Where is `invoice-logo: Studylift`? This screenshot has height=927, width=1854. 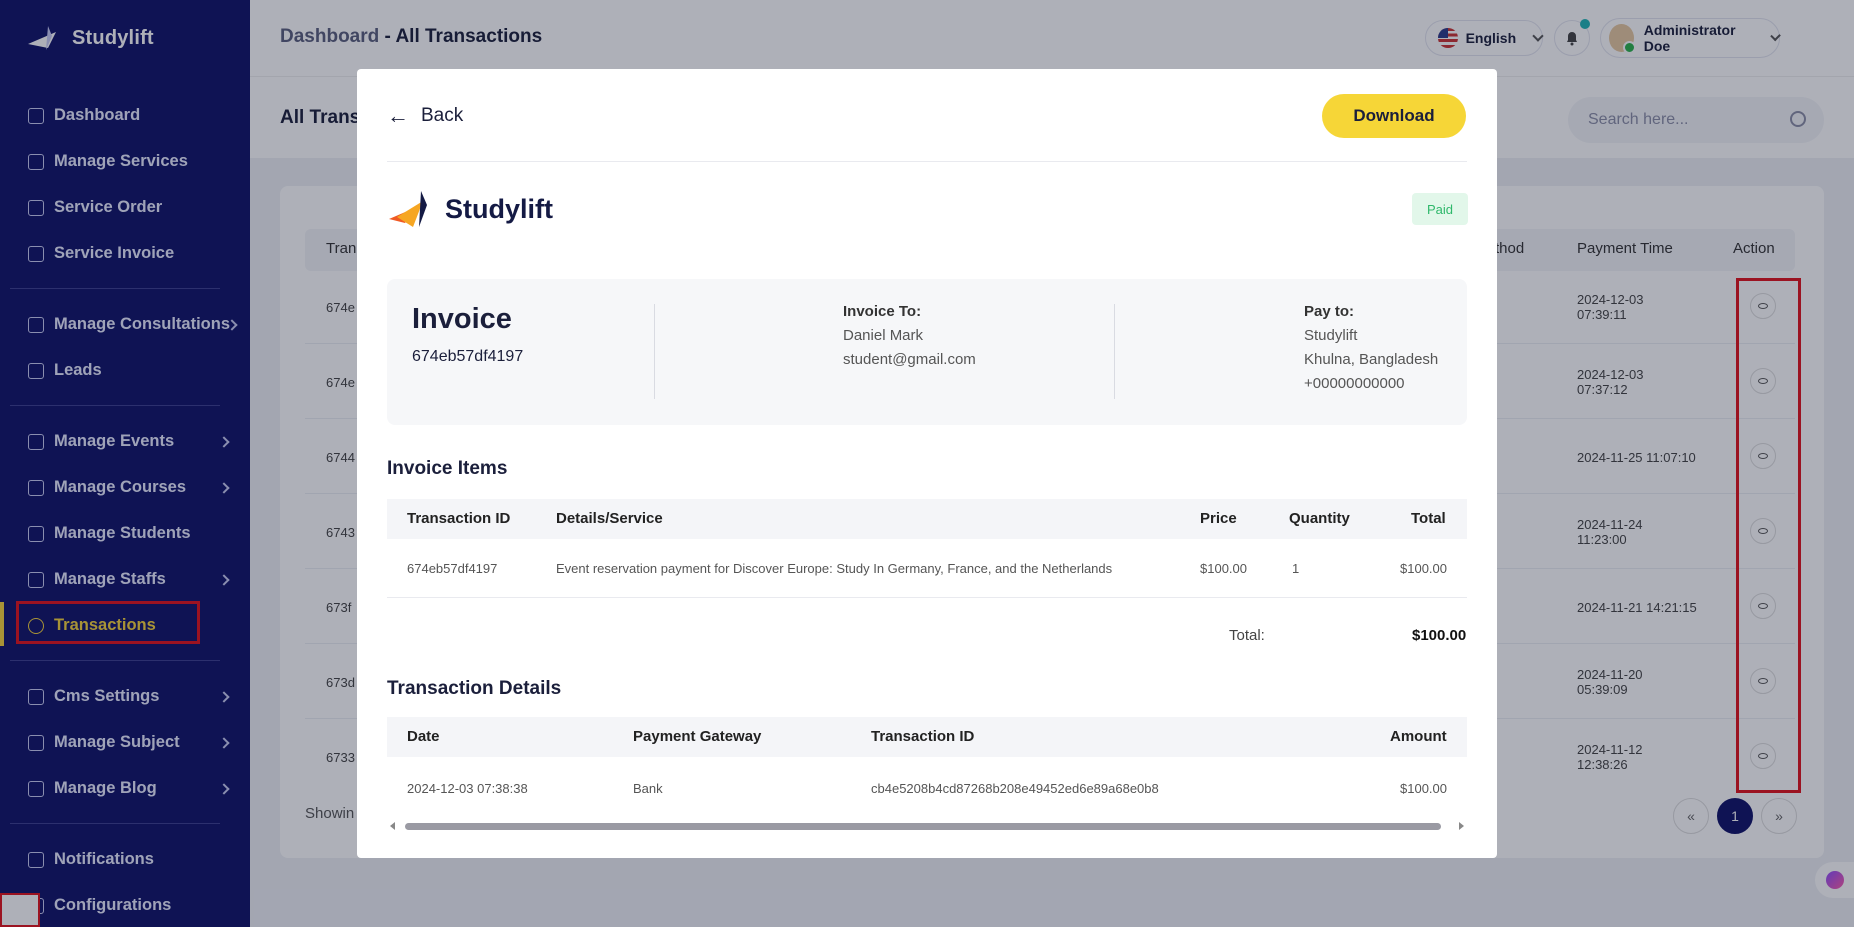 invoice-logo: Studylift is located at coordinates (470, 209).